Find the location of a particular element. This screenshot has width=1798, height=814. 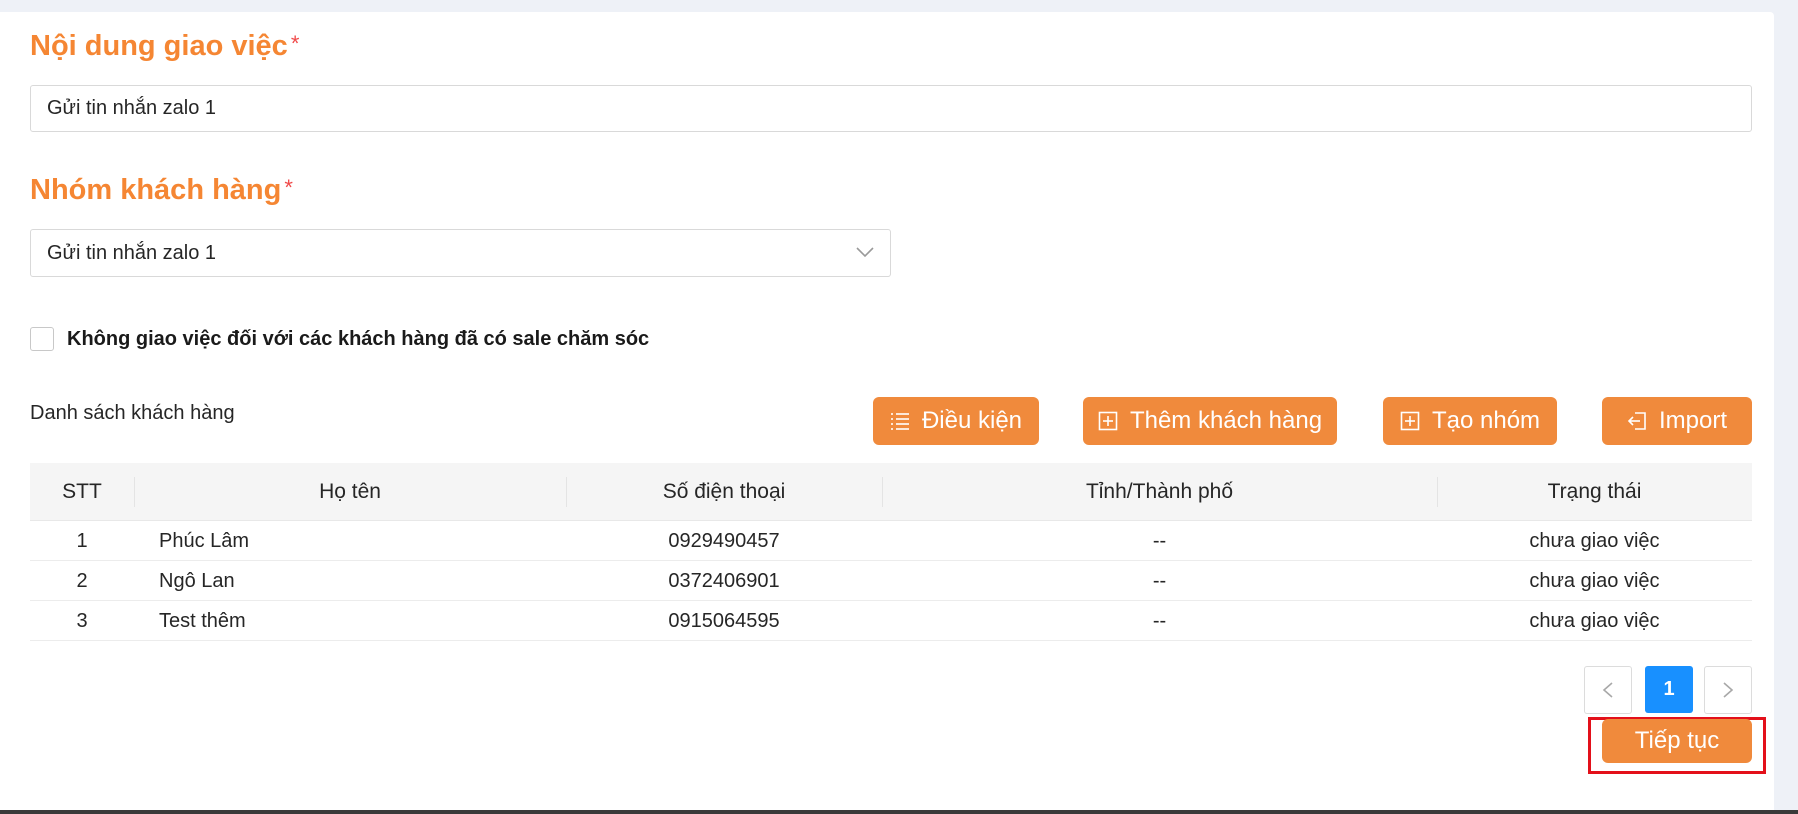

next-page-button is located at coordinates (1728, 690).